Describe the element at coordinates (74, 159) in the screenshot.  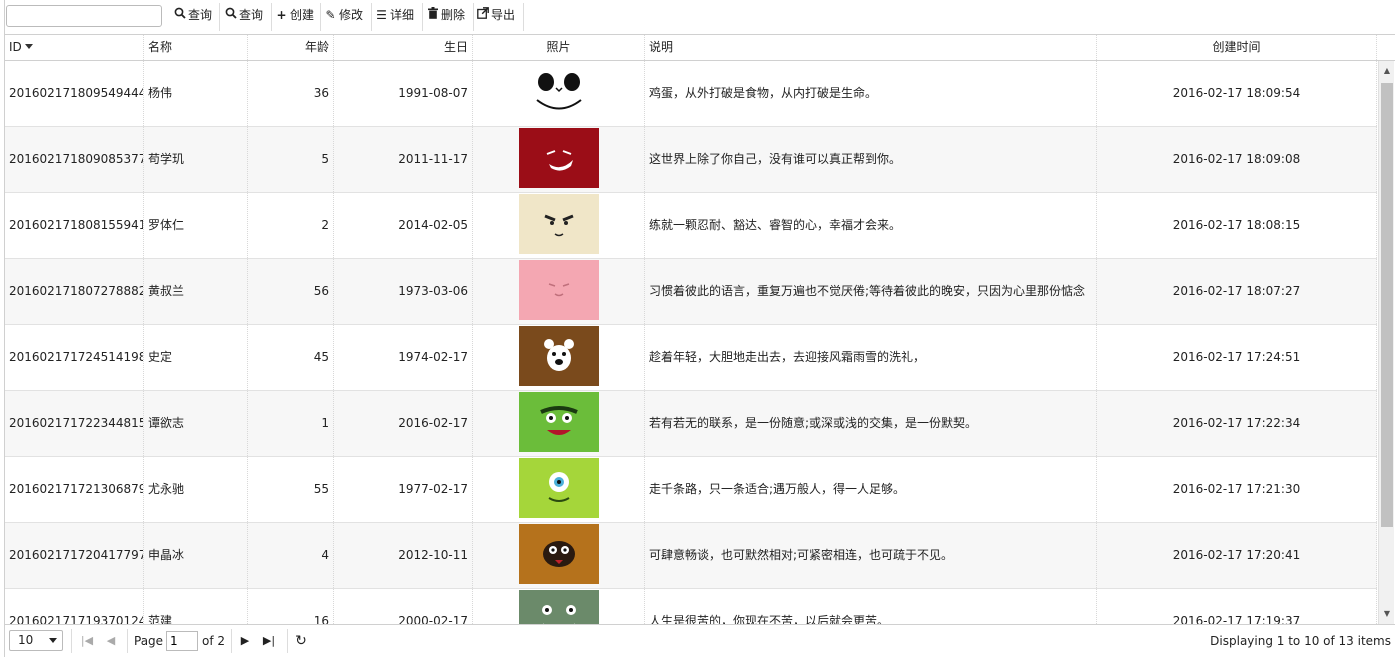
I see `cell-id: 2016021718090853773` at that location.